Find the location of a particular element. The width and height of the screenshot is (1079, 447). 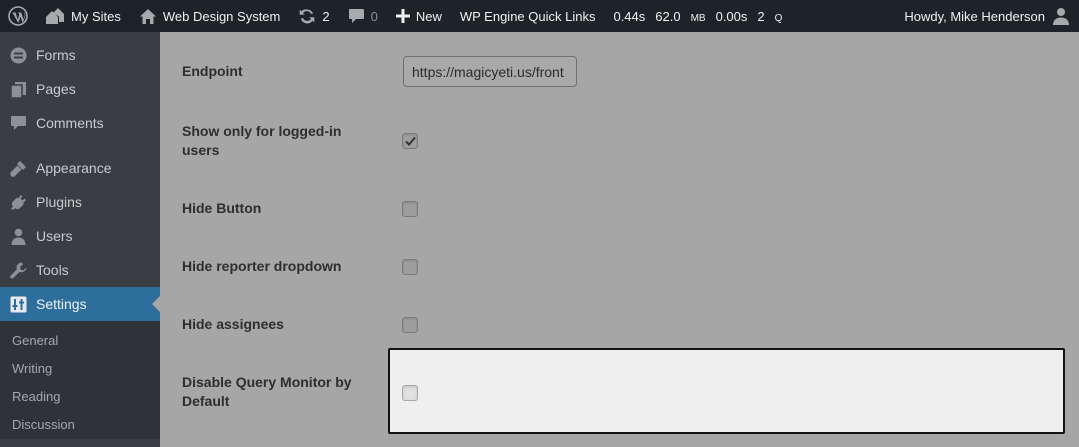

settings-submenu: General Writing Reading Discussion is located at coordinates (80, 380).